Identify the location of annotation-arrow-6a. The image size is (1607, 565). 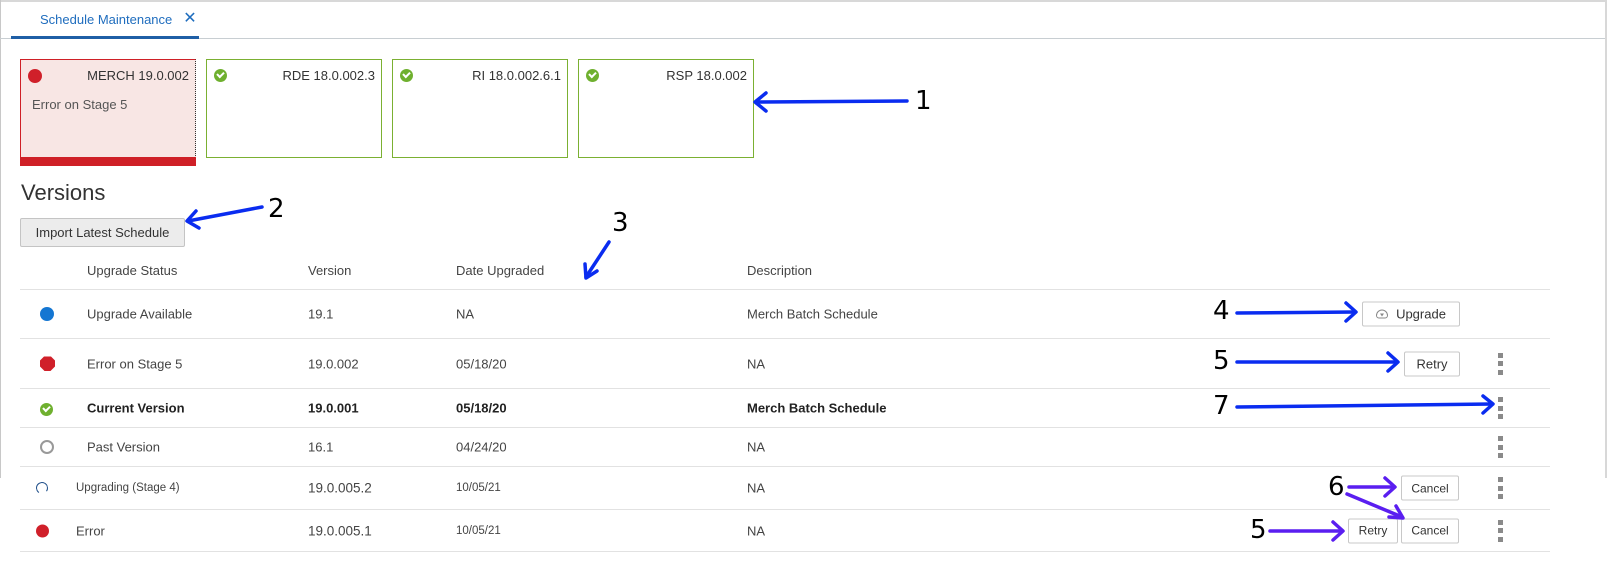
(1372, 487).